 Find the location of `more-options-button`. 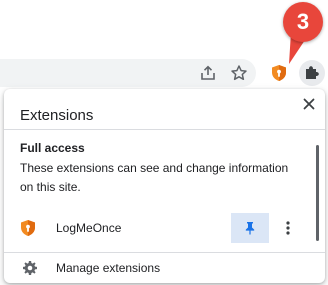

more-options-button is located at coordinates (288, 228).